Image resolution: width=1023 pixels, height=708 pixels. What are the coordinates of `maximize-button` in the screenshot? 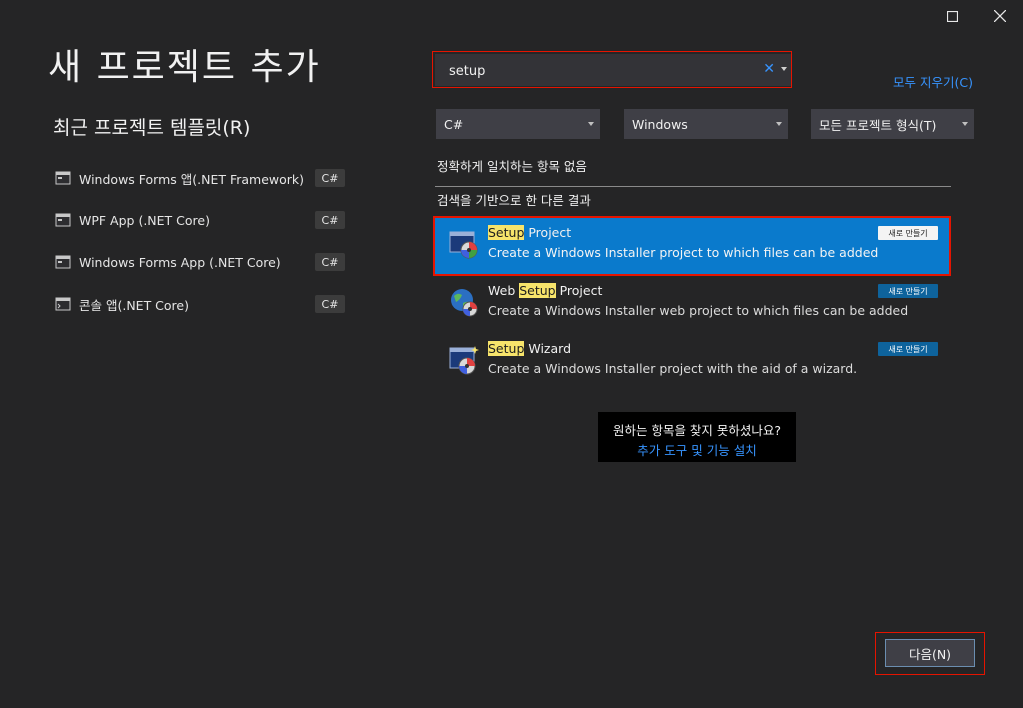 It's located at (952, 16).